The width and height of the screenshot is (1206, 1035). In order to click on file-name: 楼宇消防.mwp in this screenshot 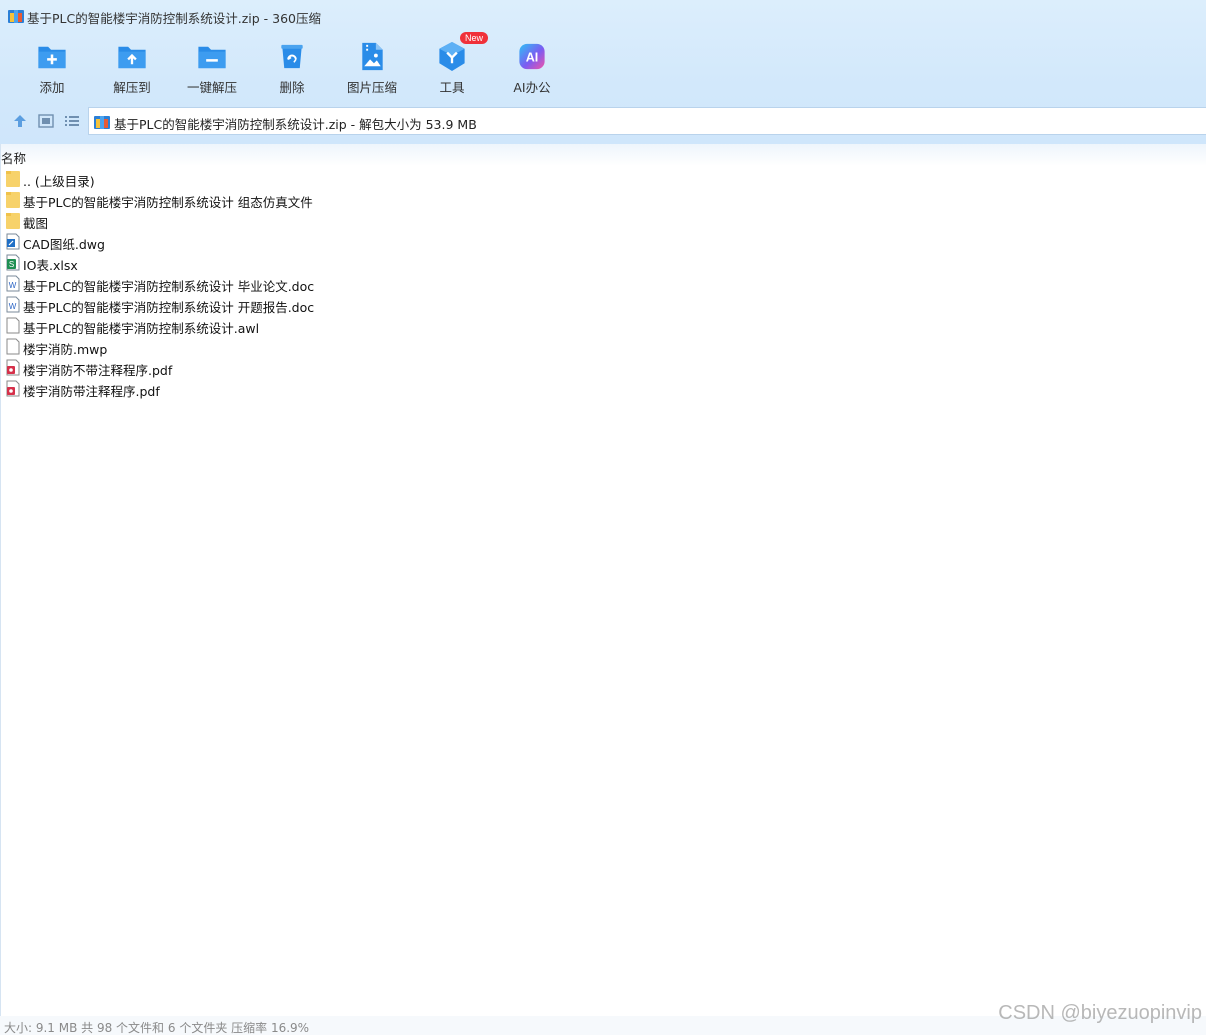, I will do `click(65, 349)`.